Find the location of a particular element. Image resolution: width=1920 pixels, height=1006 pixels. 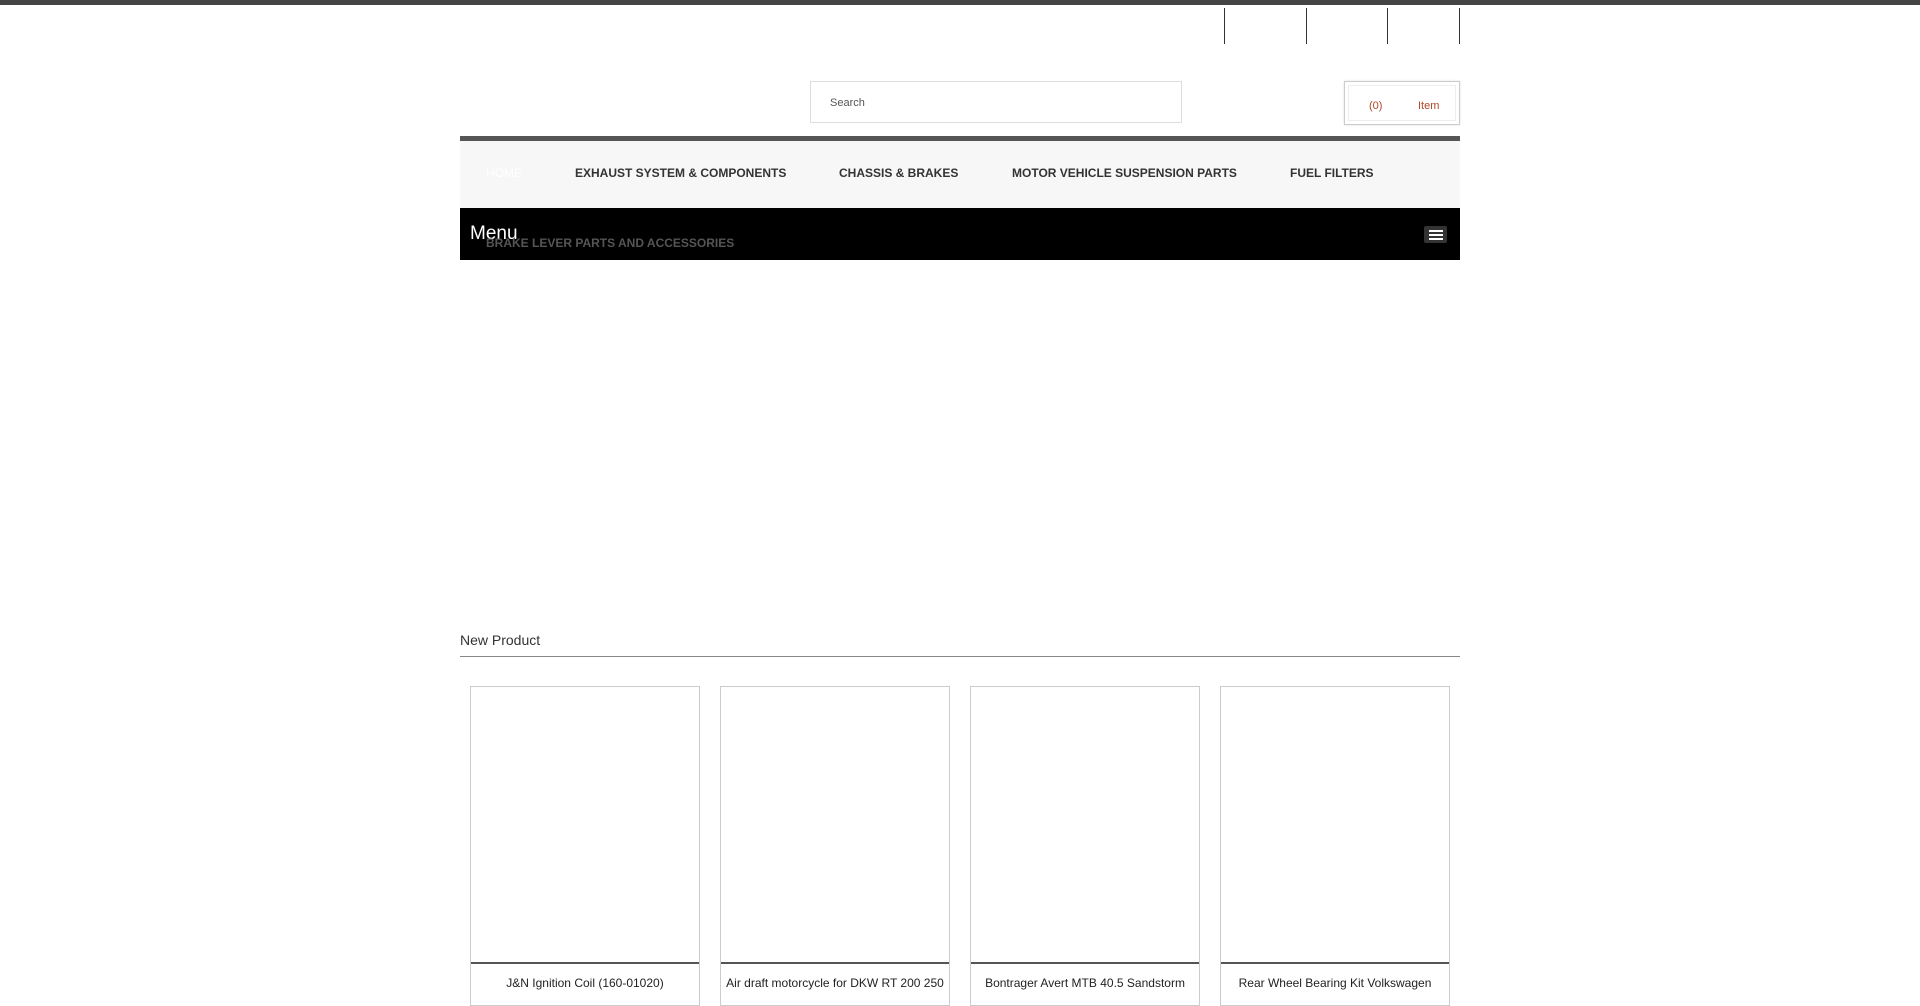

top-links is located at coordinates (1342, 26).